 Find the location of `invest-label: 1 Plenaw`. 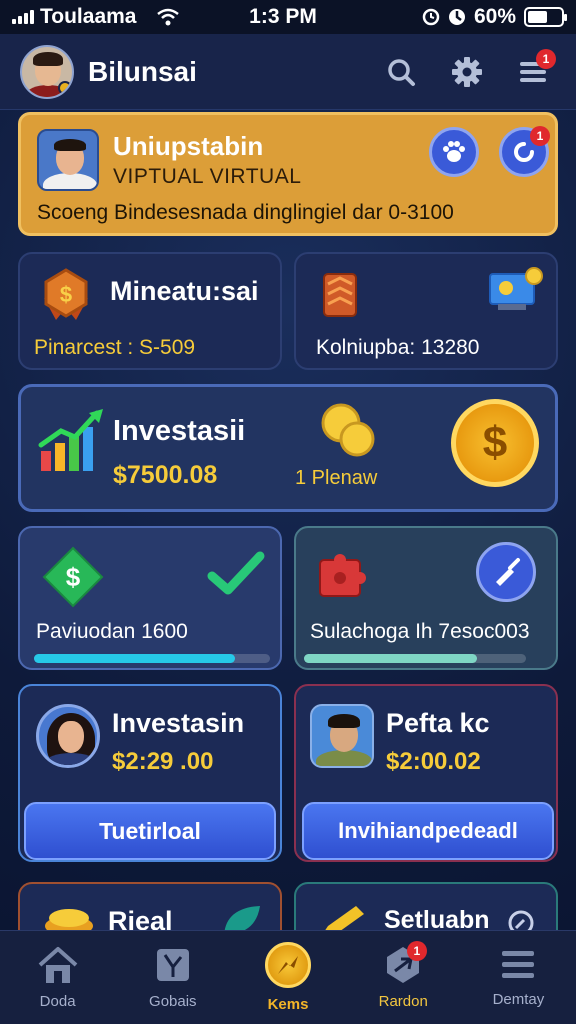

invest-label: 1 Plenaw is located at coordinates (336, 478).